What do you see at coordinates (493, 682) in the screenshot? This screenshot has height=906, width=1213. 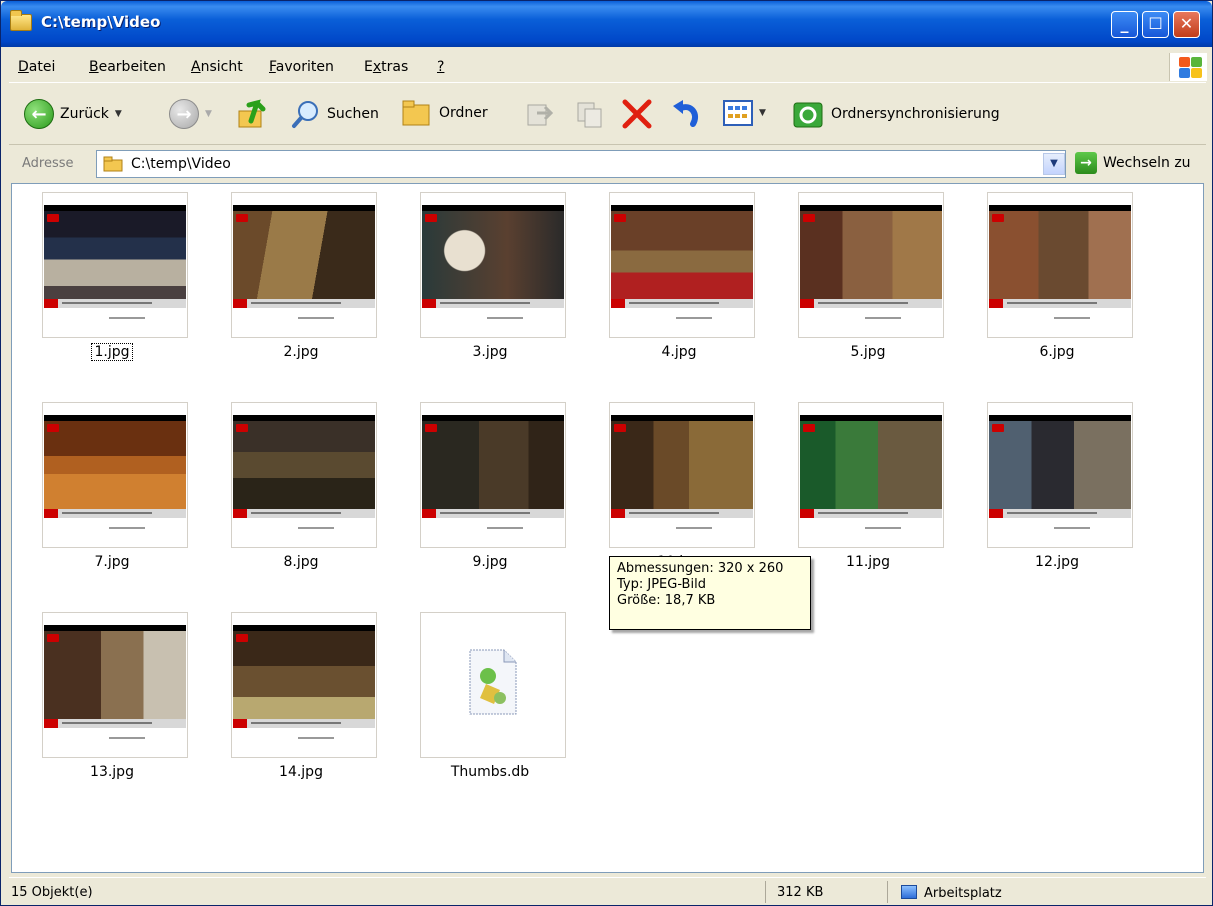 I see `thumbs-db-file-icon` at bounding box center [493, 682].